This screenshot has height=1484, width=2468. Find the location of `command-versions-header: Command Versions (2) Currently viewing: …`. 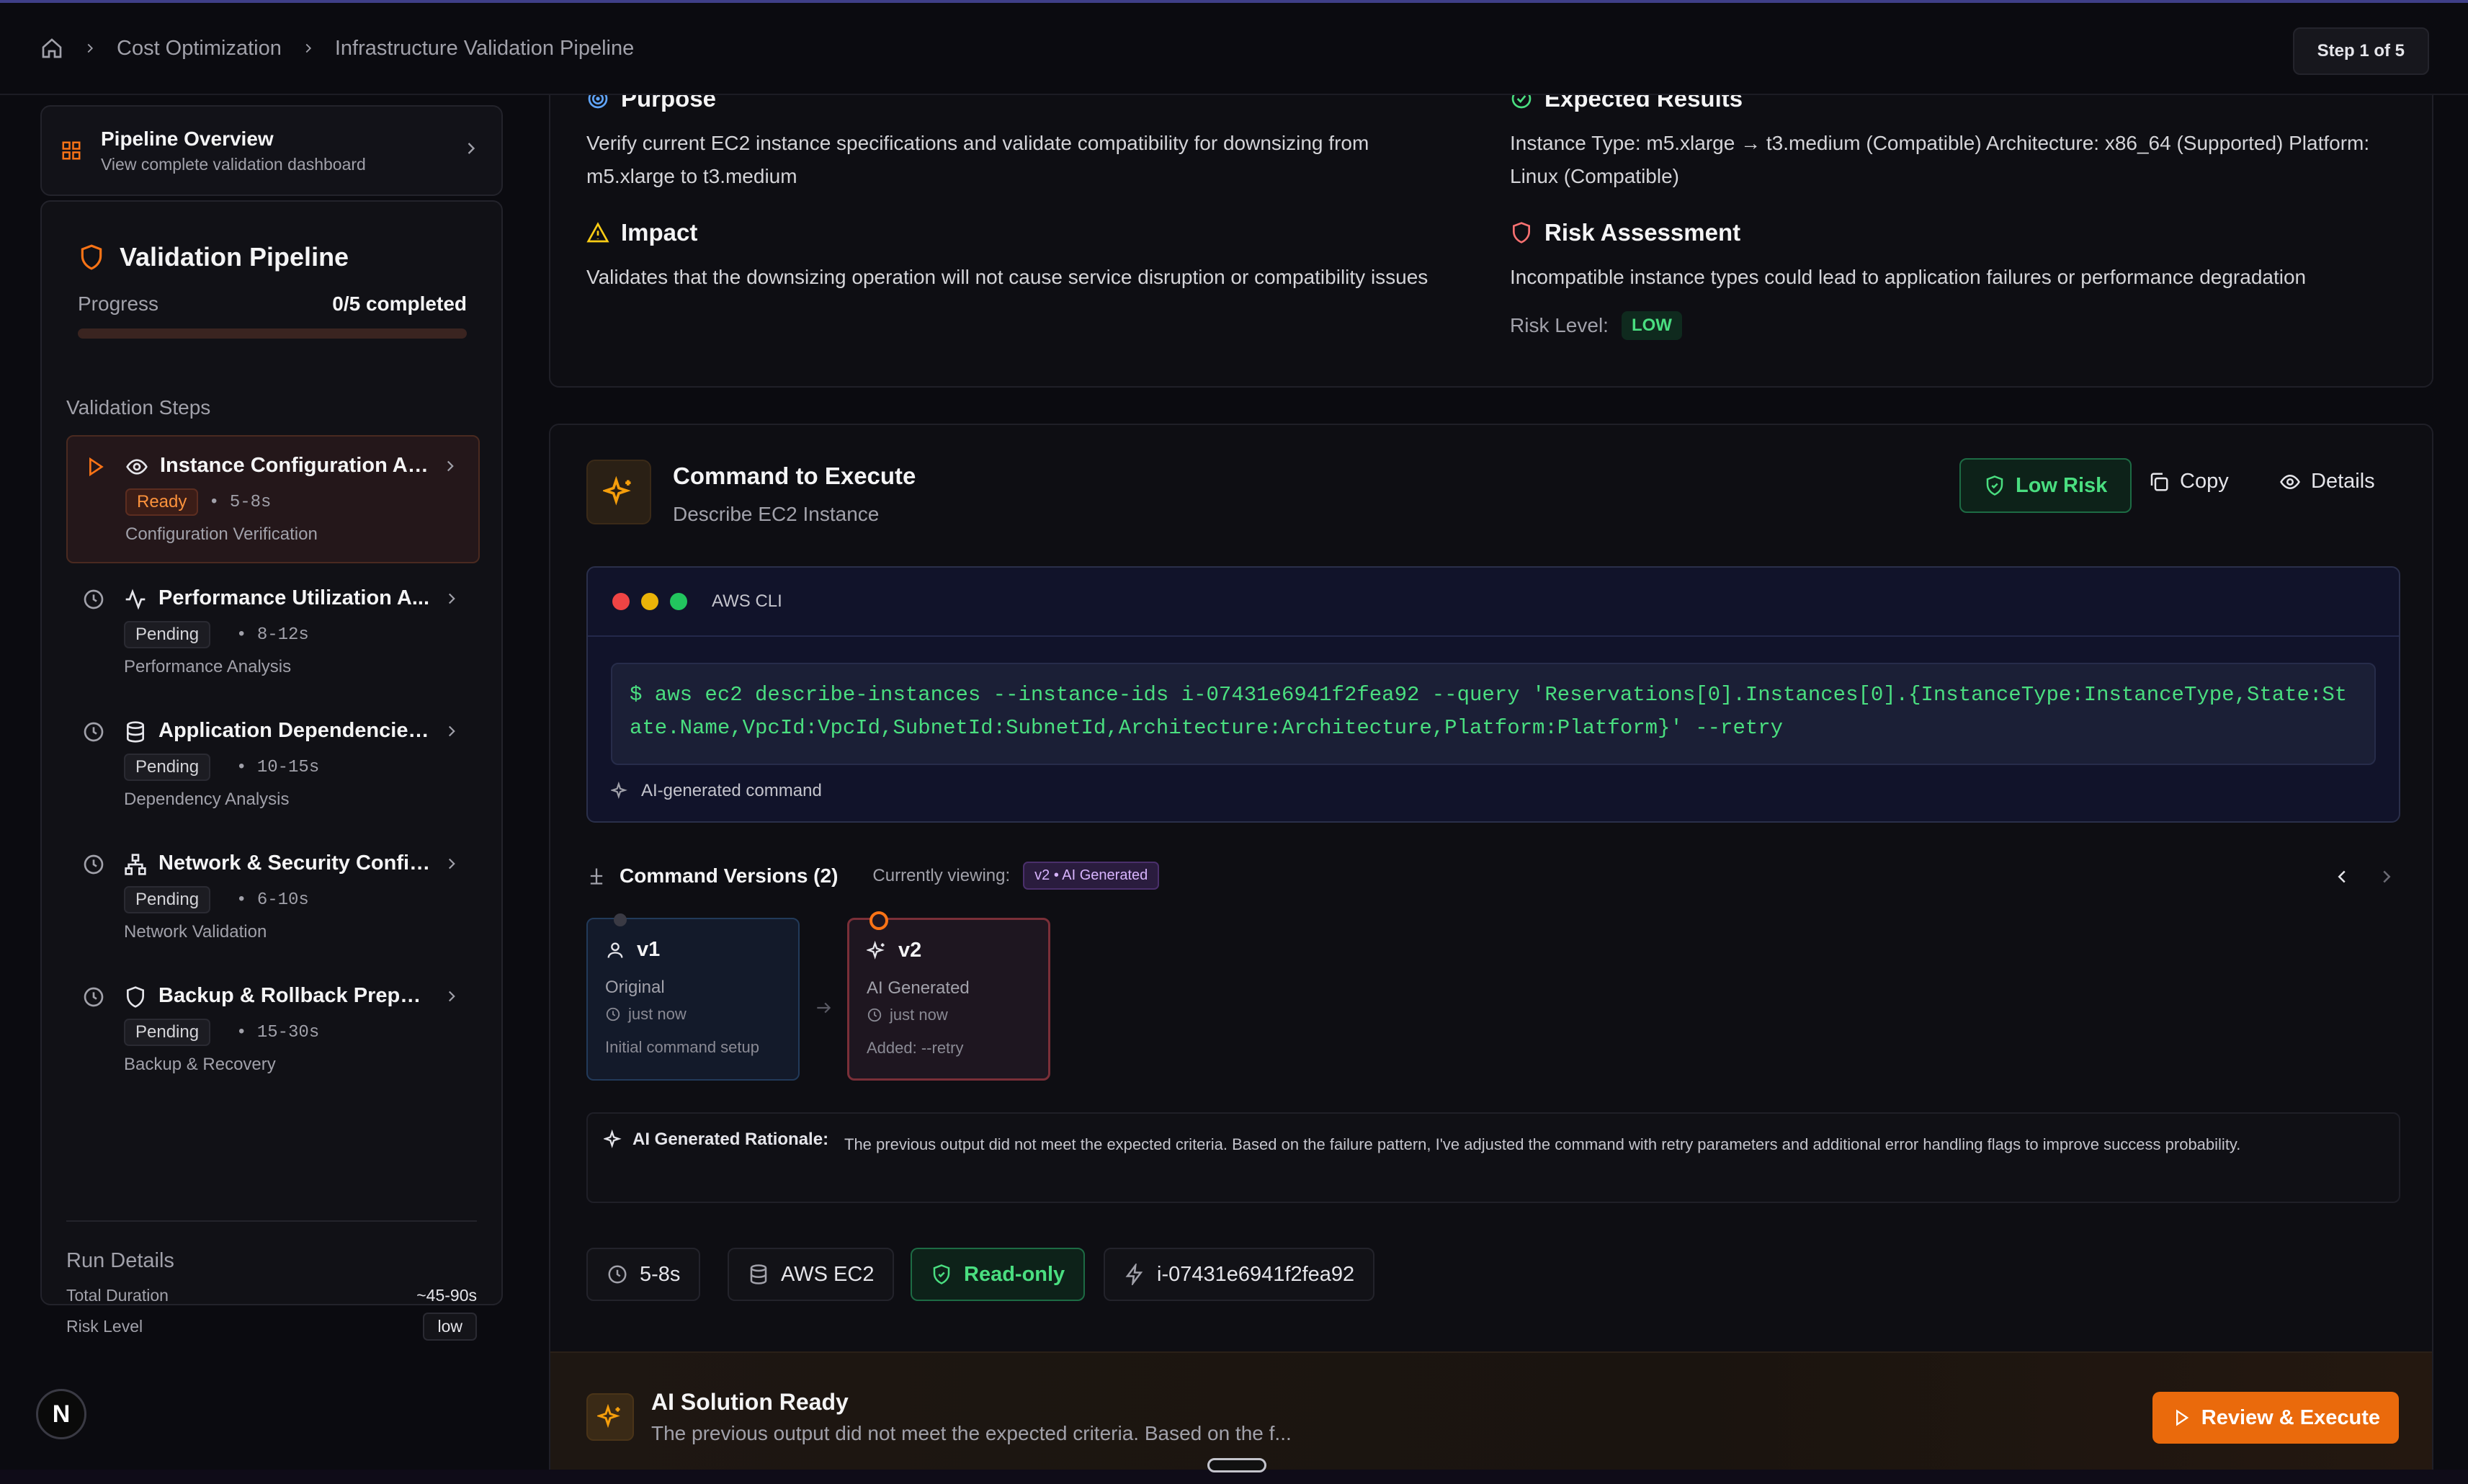

command-versions-header: Command Versions (2) Currently viewing: … is located at coordinates (873, 876).